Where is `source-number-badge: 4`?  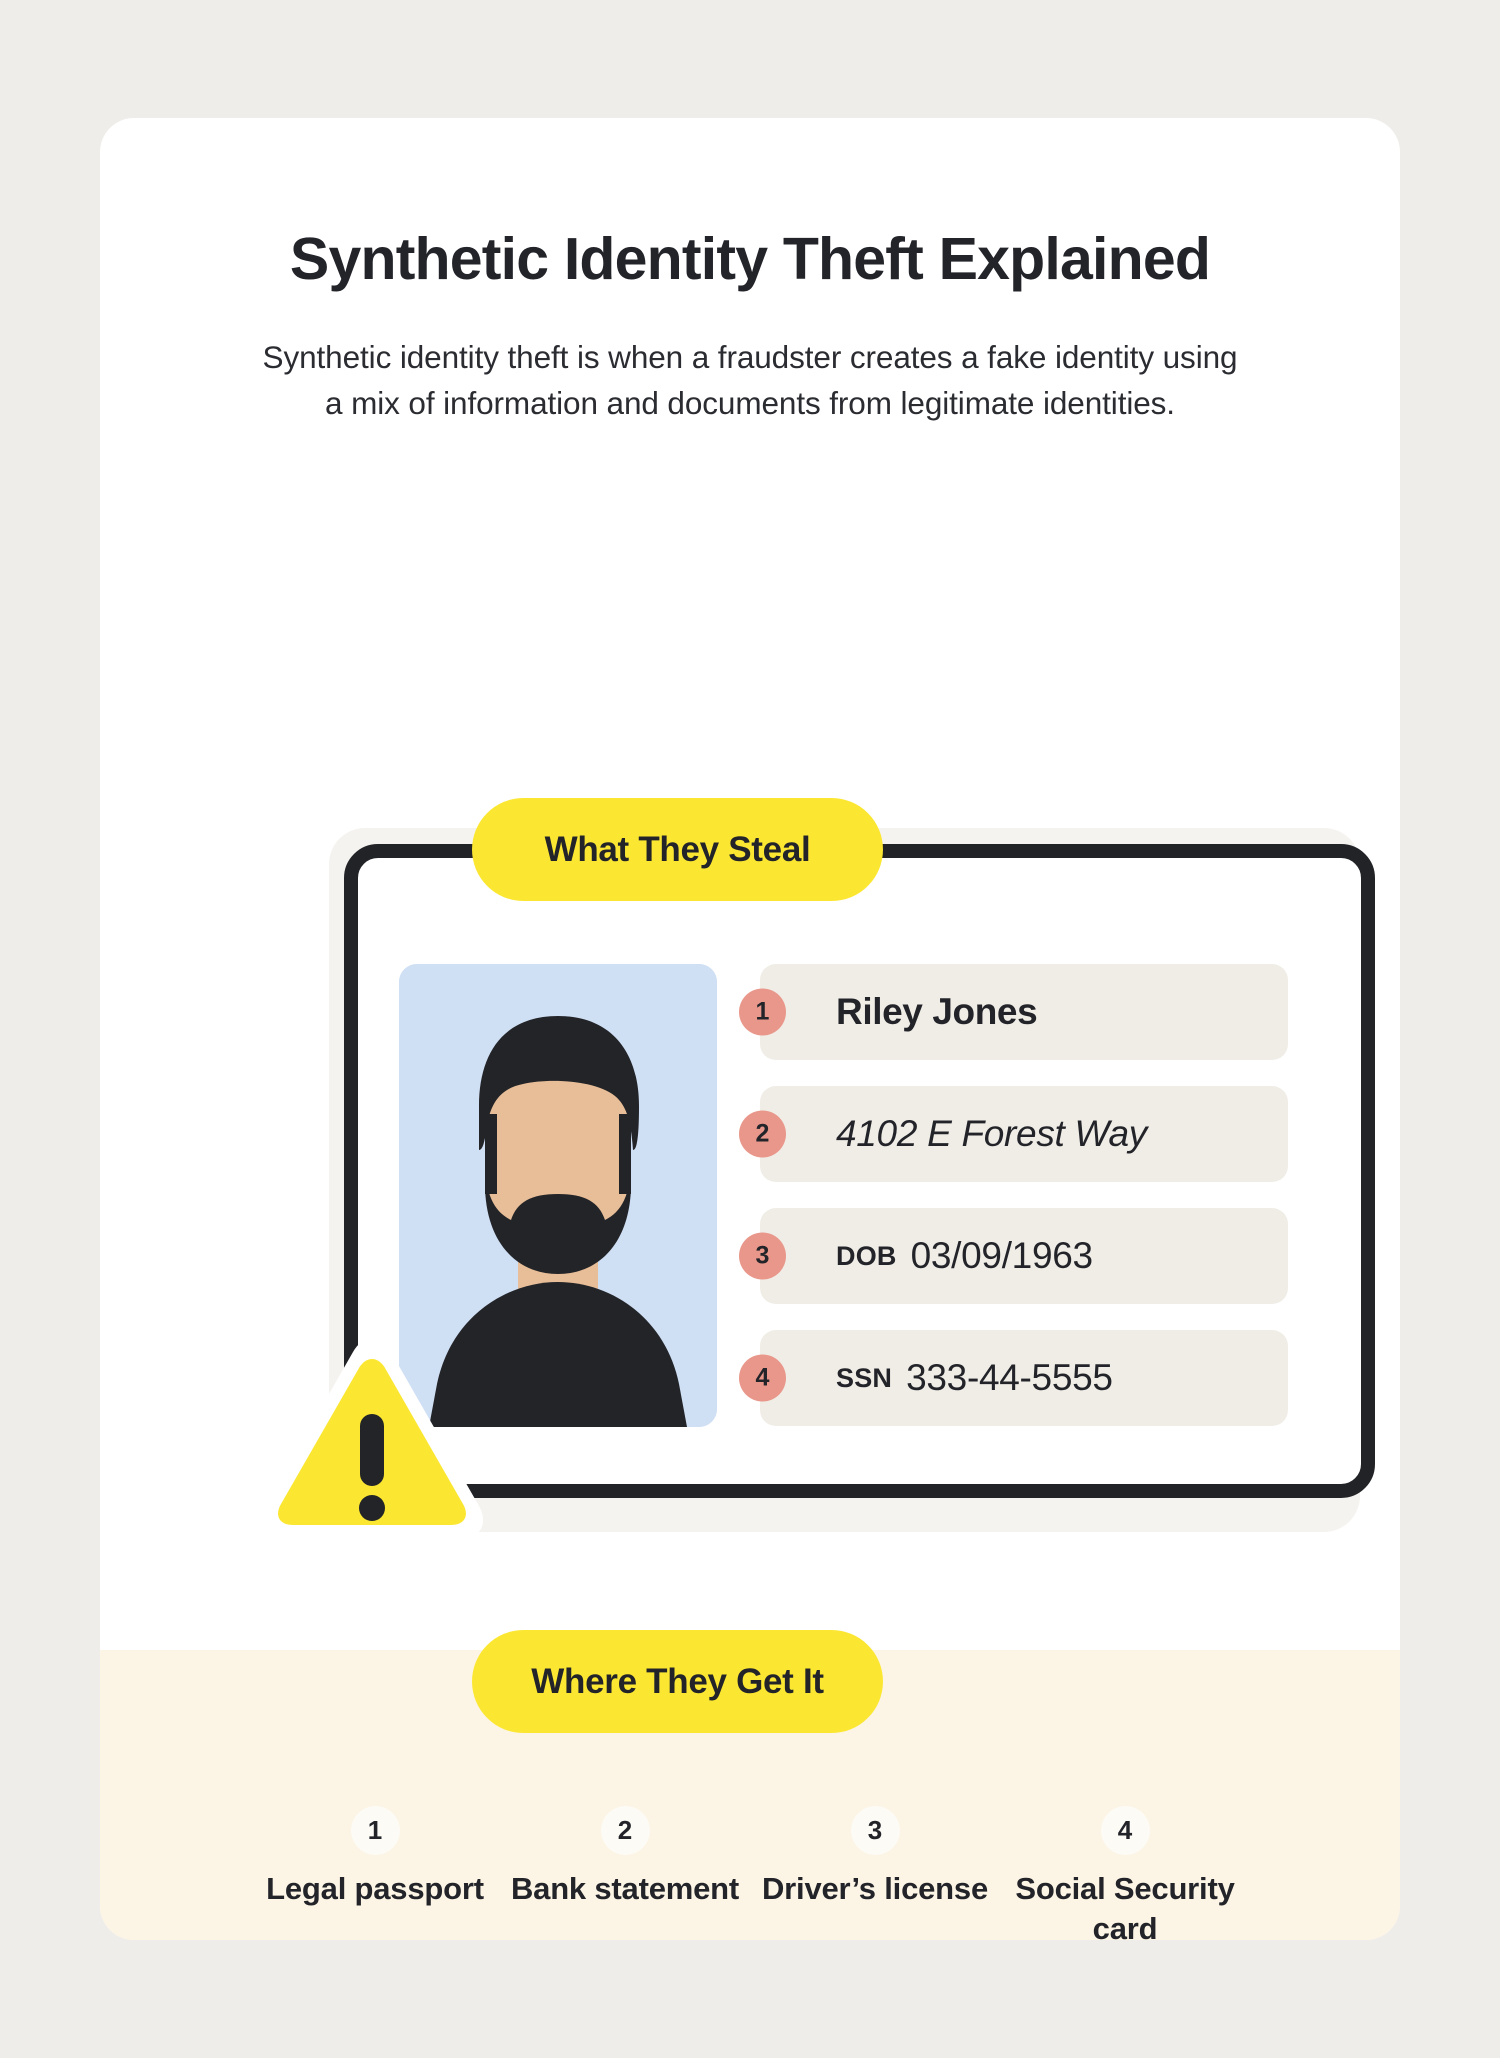 source-number-badge: 4 is located at coordinates (1125, 1830).